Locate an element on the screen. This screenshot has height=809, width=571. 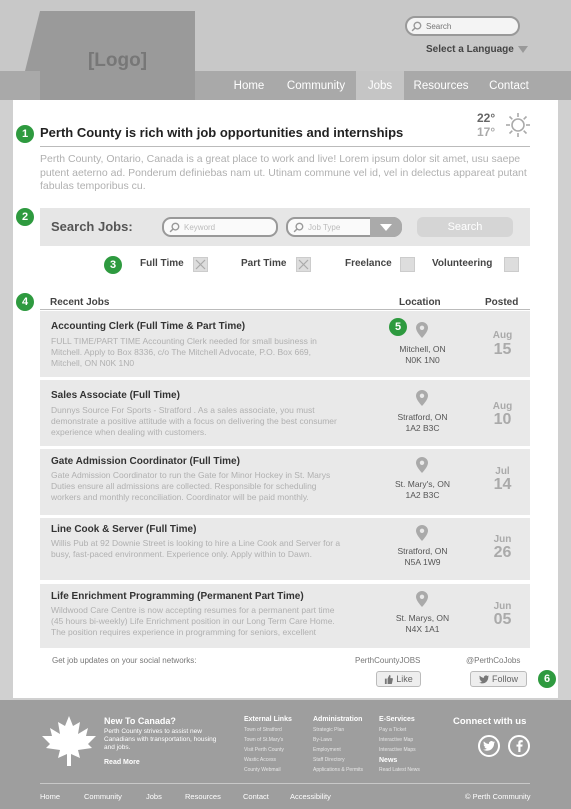
job-city: Stratford, ON is located at coordinates (422, 551).